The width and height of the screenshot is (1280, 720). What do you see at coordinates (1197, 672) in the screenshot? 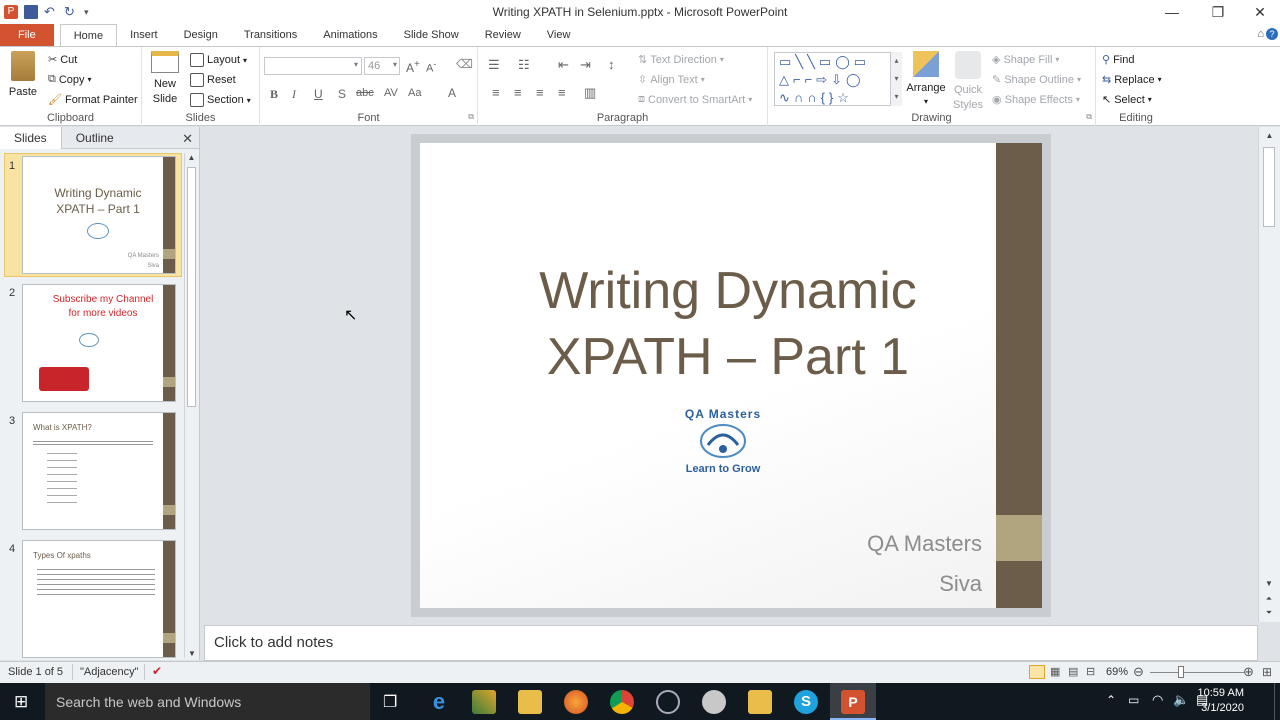
I see `zoom-slider` at bounding box center [1197, 672].